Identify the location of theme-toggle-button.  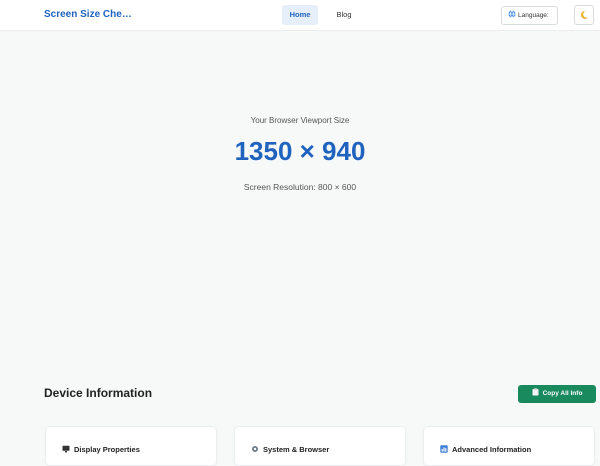
(584, 15).